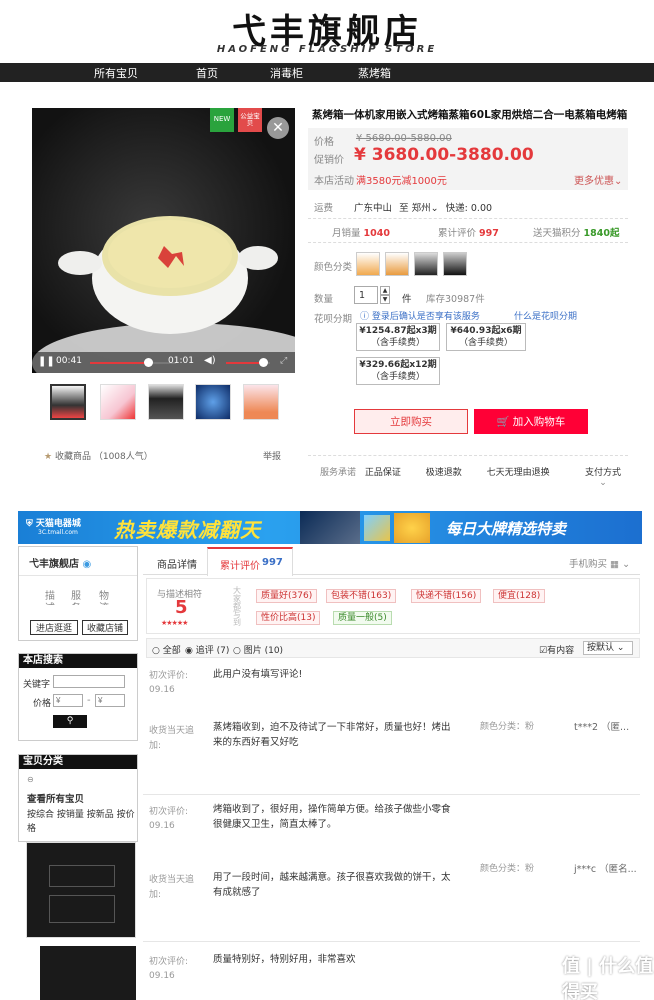  Describe the element at coordinates (288, 618) in the screenshot. I see `review-tag: 性价比高(13)` at that location.